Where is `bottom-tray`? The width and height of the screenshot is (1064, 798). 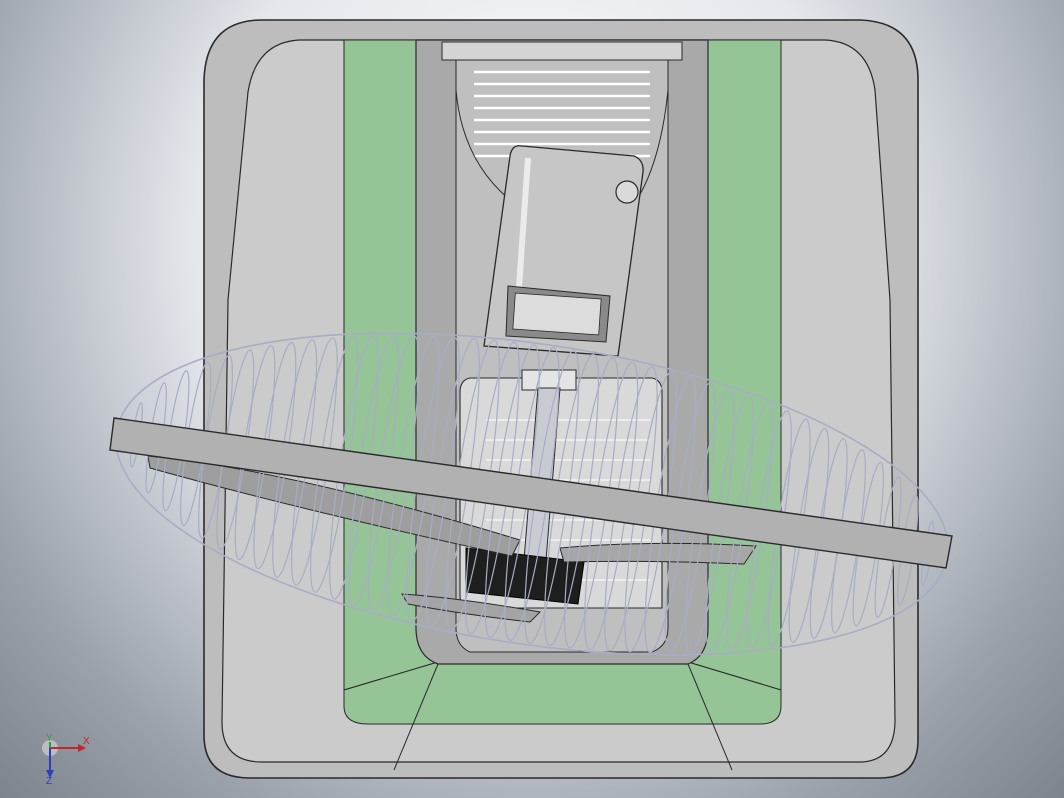
bottom-tray is located at coordinates (562, 693).